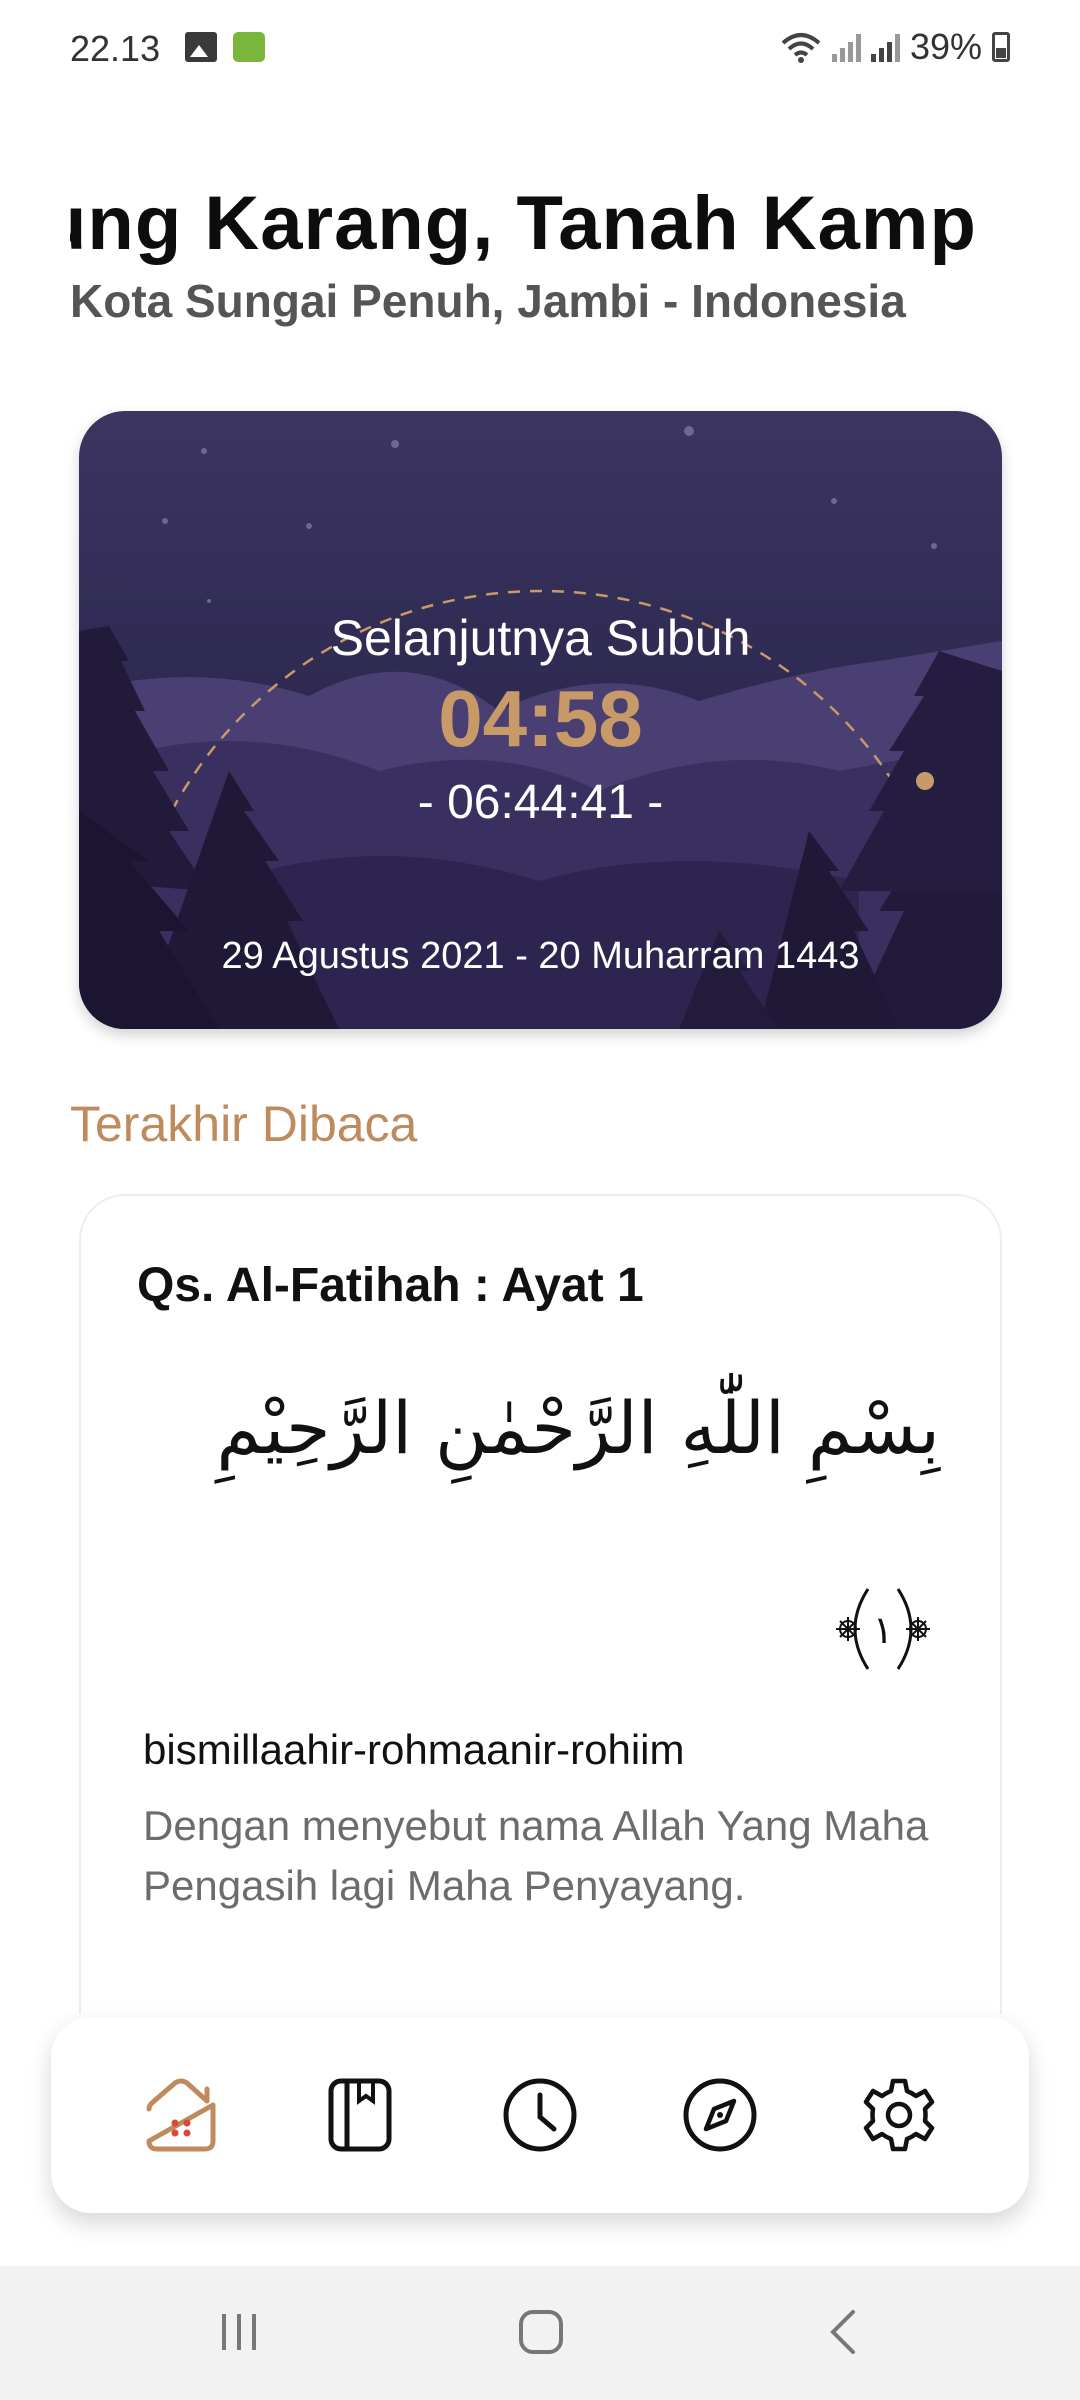 The image size is (1080, 2400). I want to click on ayah-number: ١, so click(883, 1630).